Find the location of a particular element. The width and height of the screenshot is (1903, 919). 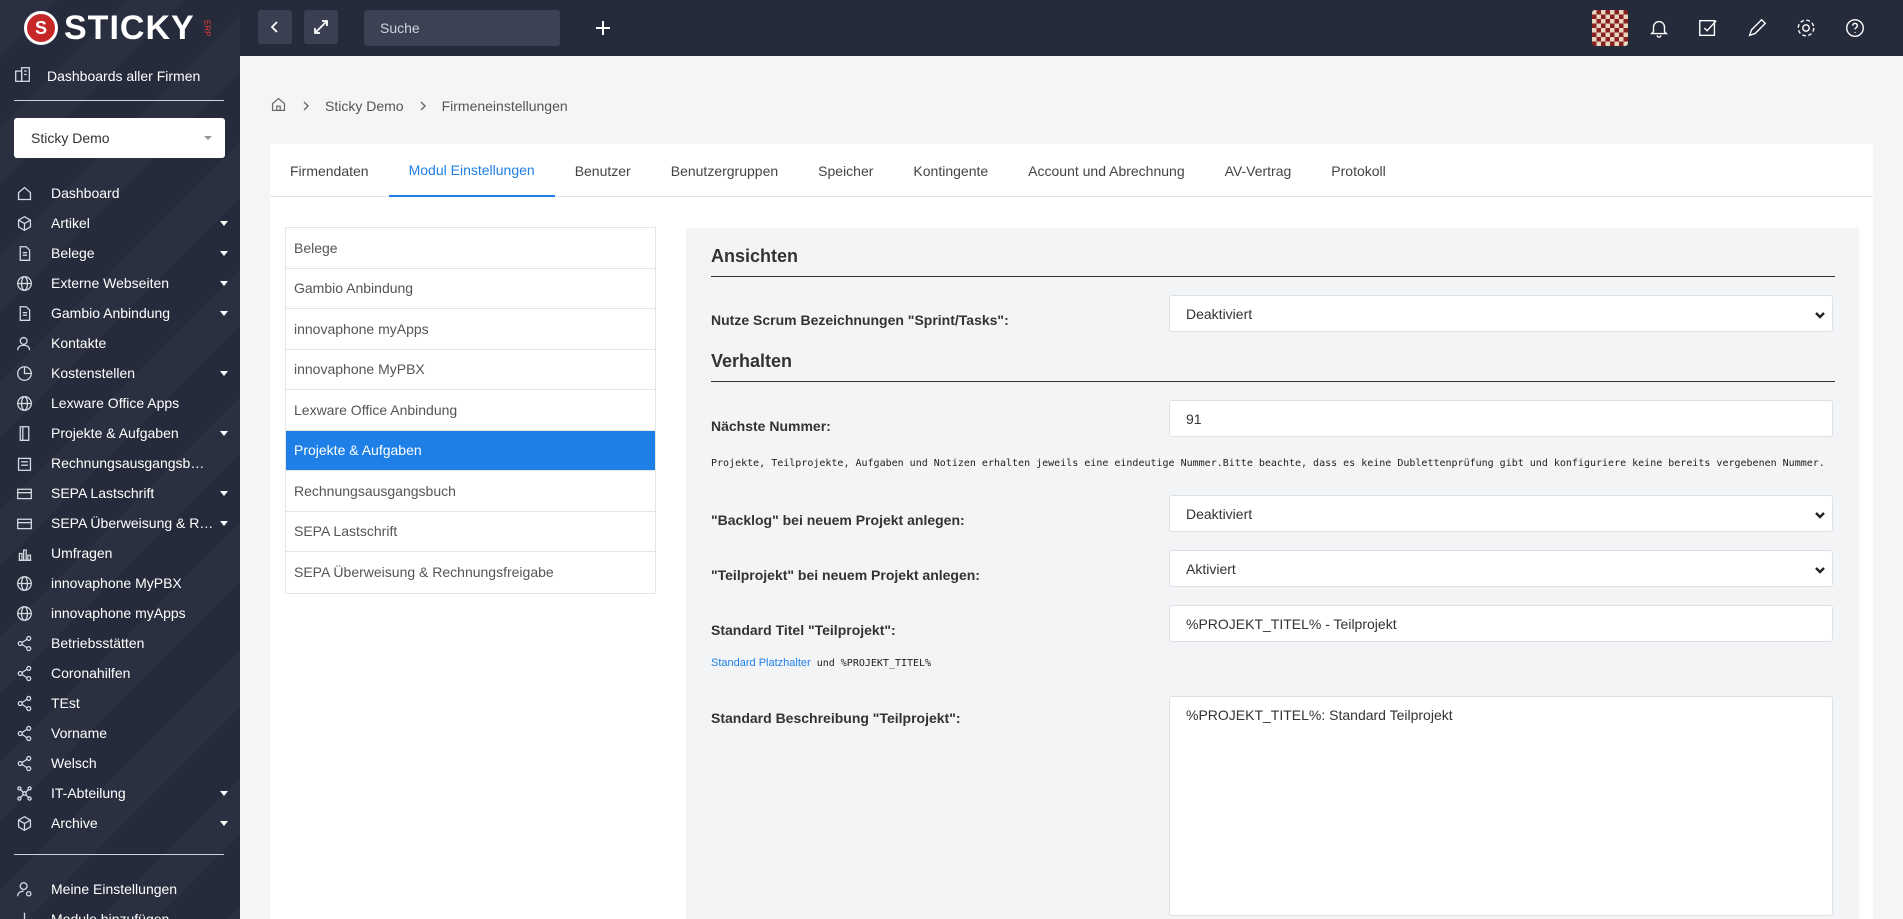

sidebar-item-umfragen: Umfragen is located at coordinates (120, 553).